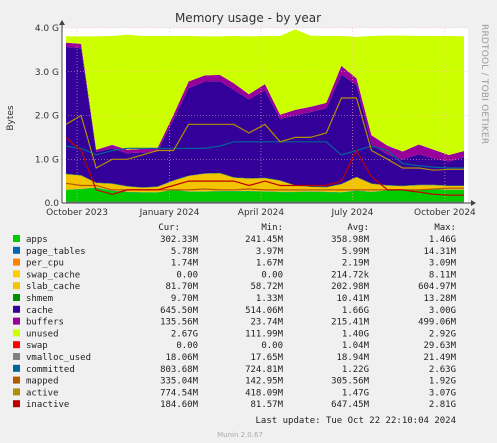 This screenshot has height=443, width=497. I want to click on legend-swatch-inactive, so click(16, 404).